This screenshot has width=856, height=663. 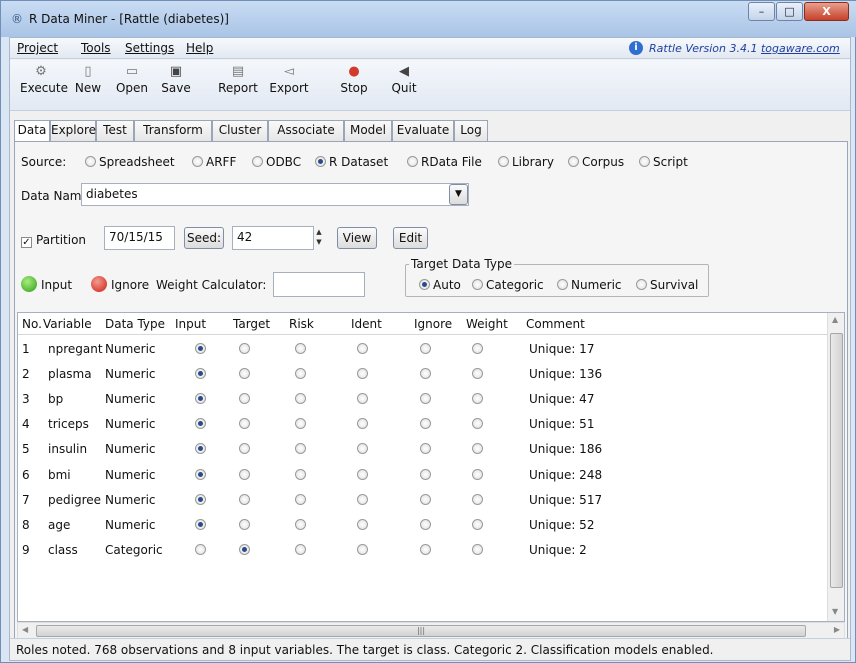 What do you see at coordinates (589, 285) in the screenshot?
I see `target-numeric-radio: Numeric` at bounding box center [589, 285].